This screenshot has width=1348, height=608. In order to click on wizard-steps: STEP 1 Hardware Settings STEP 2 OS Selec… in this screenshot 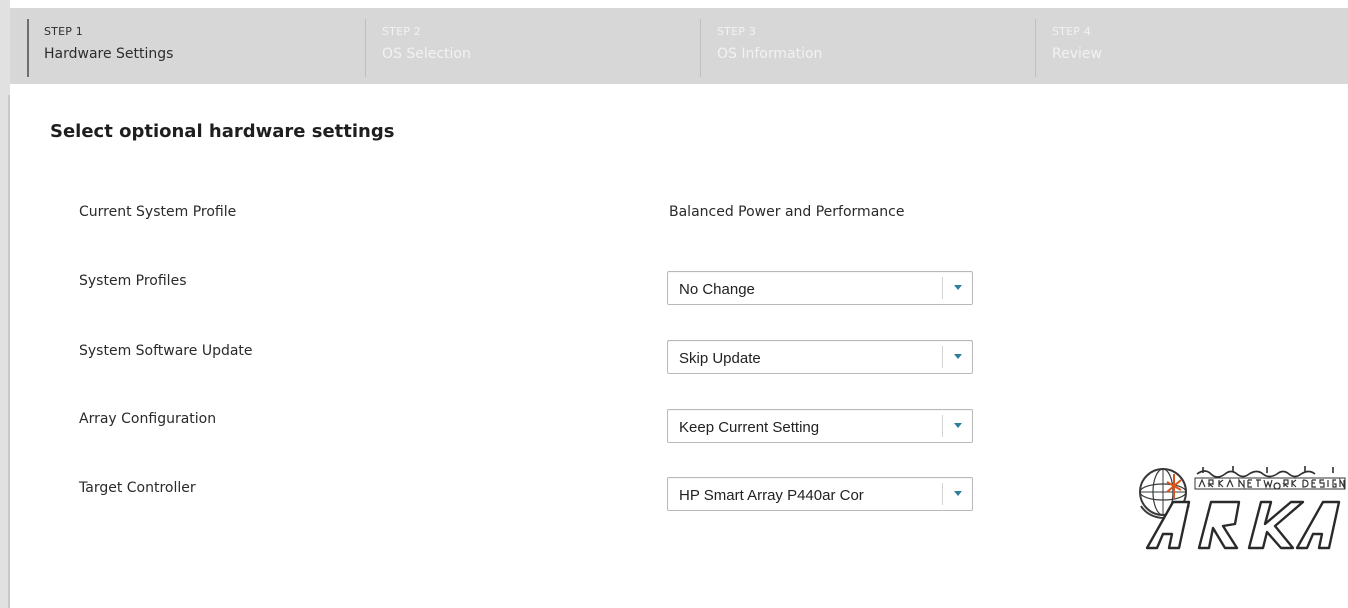, I will do `click(679, 42)`.